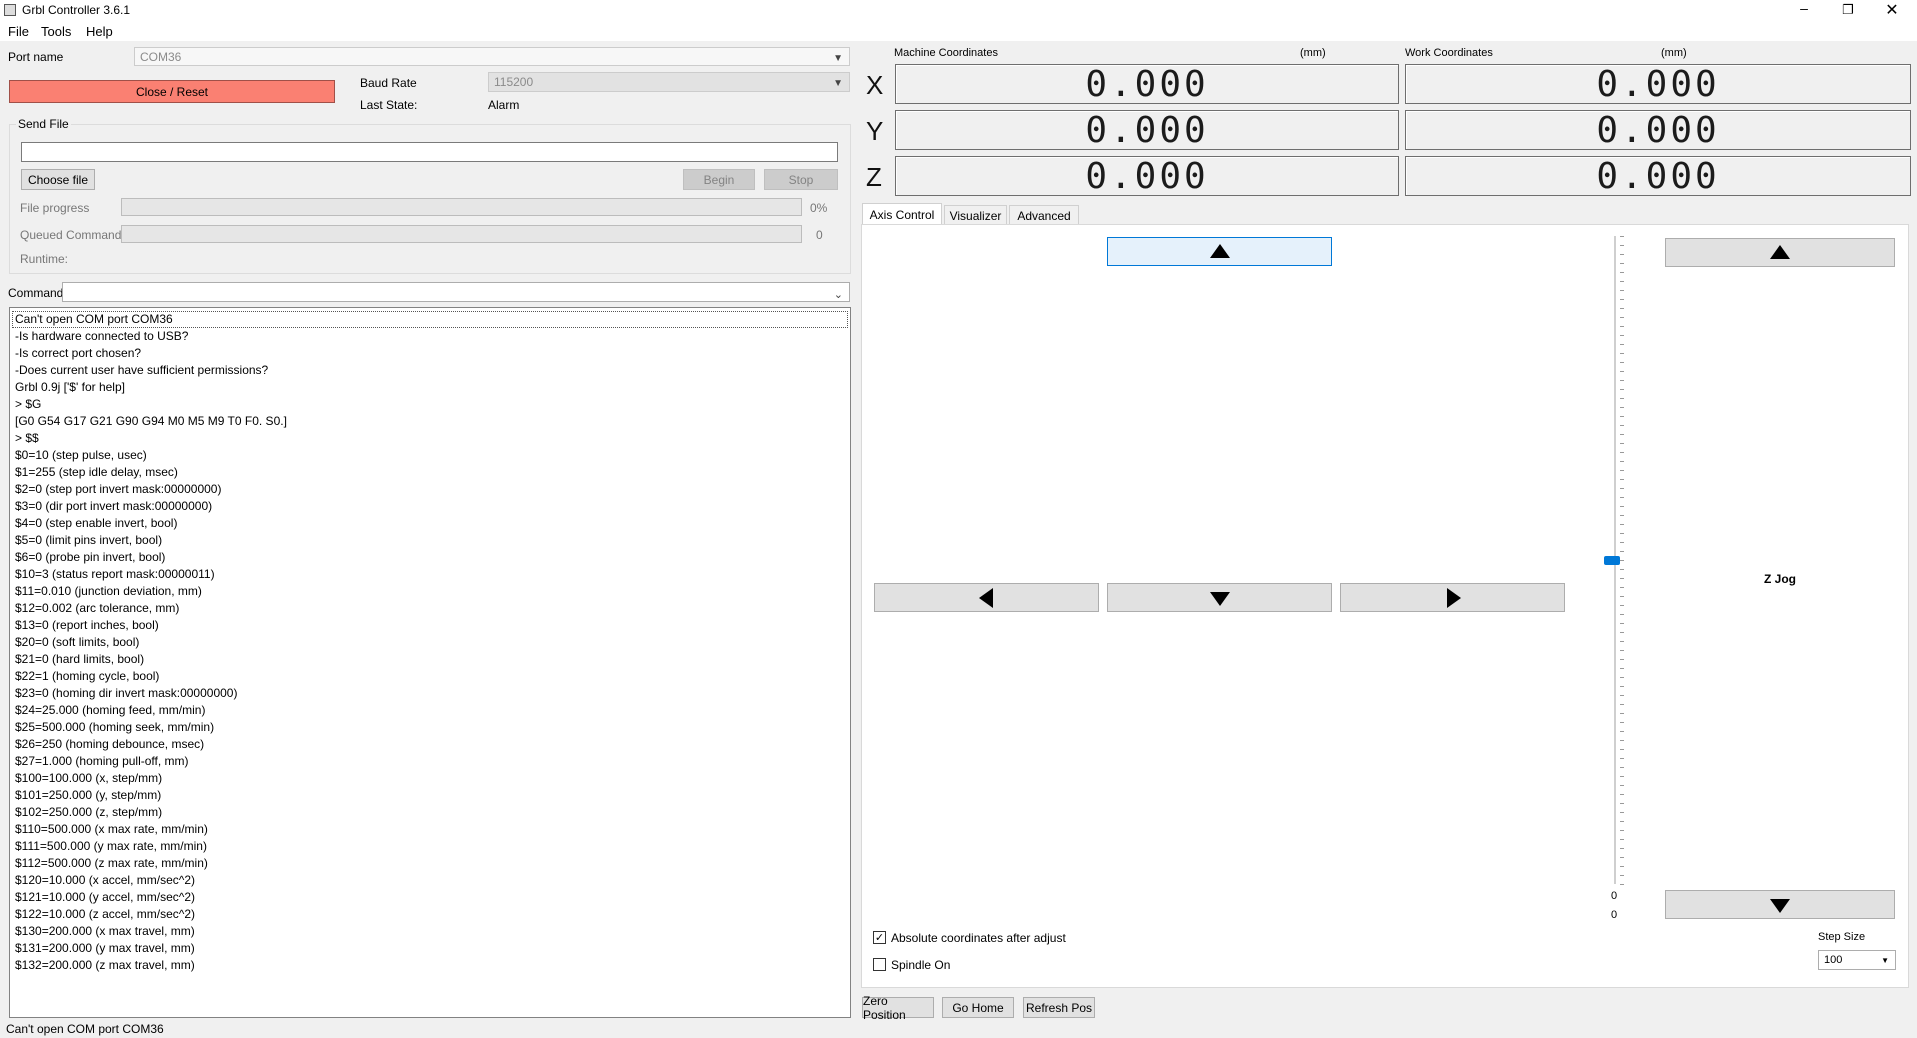 Image resolution: width=1917 pixels, height=1038 pixels. I want to click on arrow-down-icon, so click(1780, 905).